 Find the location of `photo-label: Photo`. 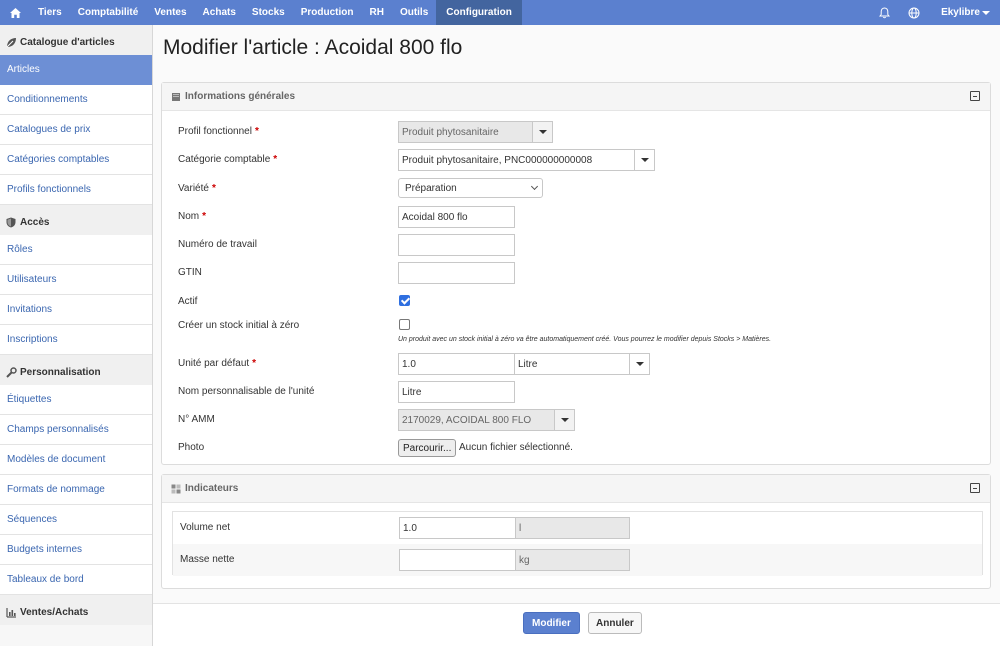

photo-label: Photo is located at coordinates (191, 447).